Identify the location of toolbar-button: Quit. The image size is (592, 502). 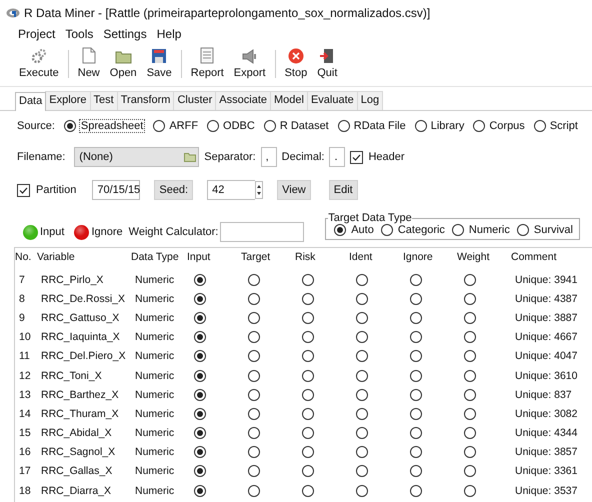
(327, 63).